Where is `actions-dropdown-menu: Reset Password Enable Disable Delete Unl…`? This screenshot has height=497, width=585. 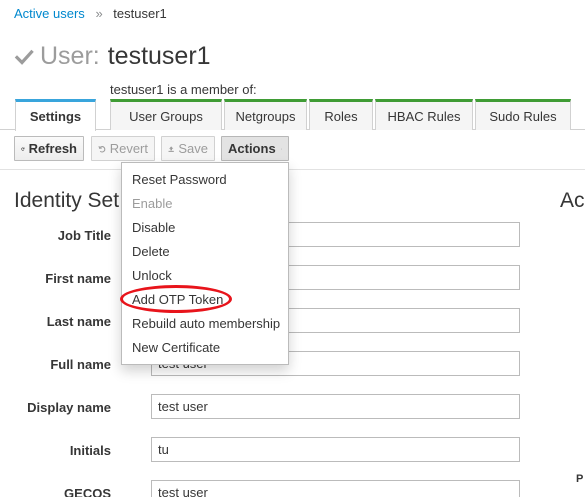
actions-dropdown-menu: Reset Password Enable Disable Delete Unl… is located at coordinates (205, 263).